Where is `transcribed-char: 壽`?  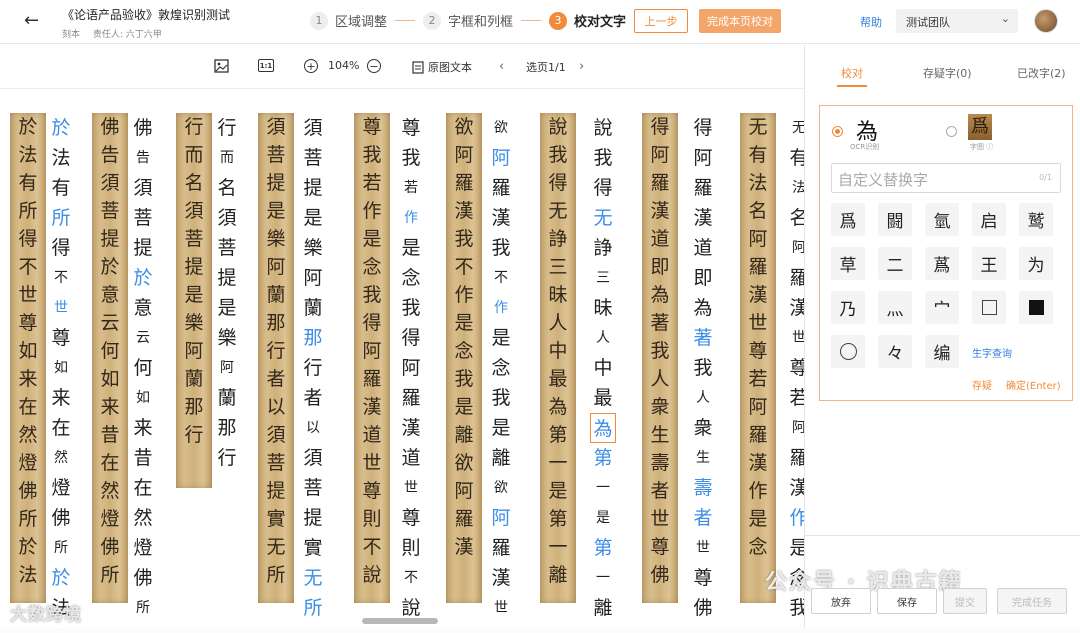
transcribed-char: 壽 is located at coordinates (703, 488).